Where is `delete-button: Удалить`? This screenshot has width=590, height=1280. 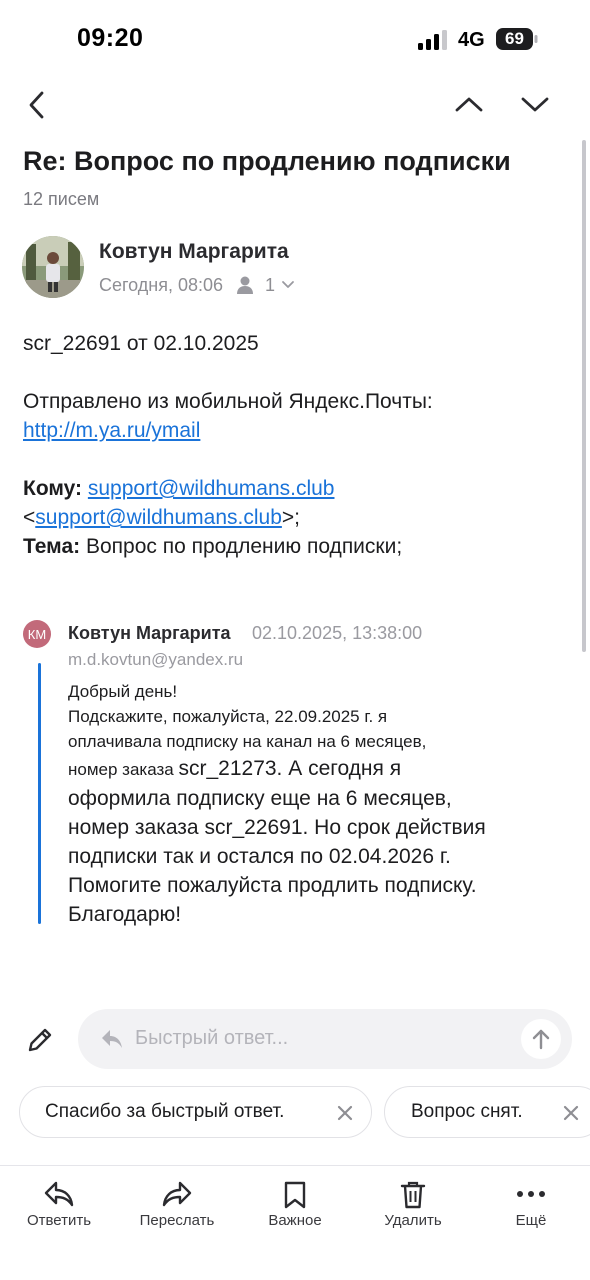
delete-button: Удалить is located at coordinates (413, 1201).